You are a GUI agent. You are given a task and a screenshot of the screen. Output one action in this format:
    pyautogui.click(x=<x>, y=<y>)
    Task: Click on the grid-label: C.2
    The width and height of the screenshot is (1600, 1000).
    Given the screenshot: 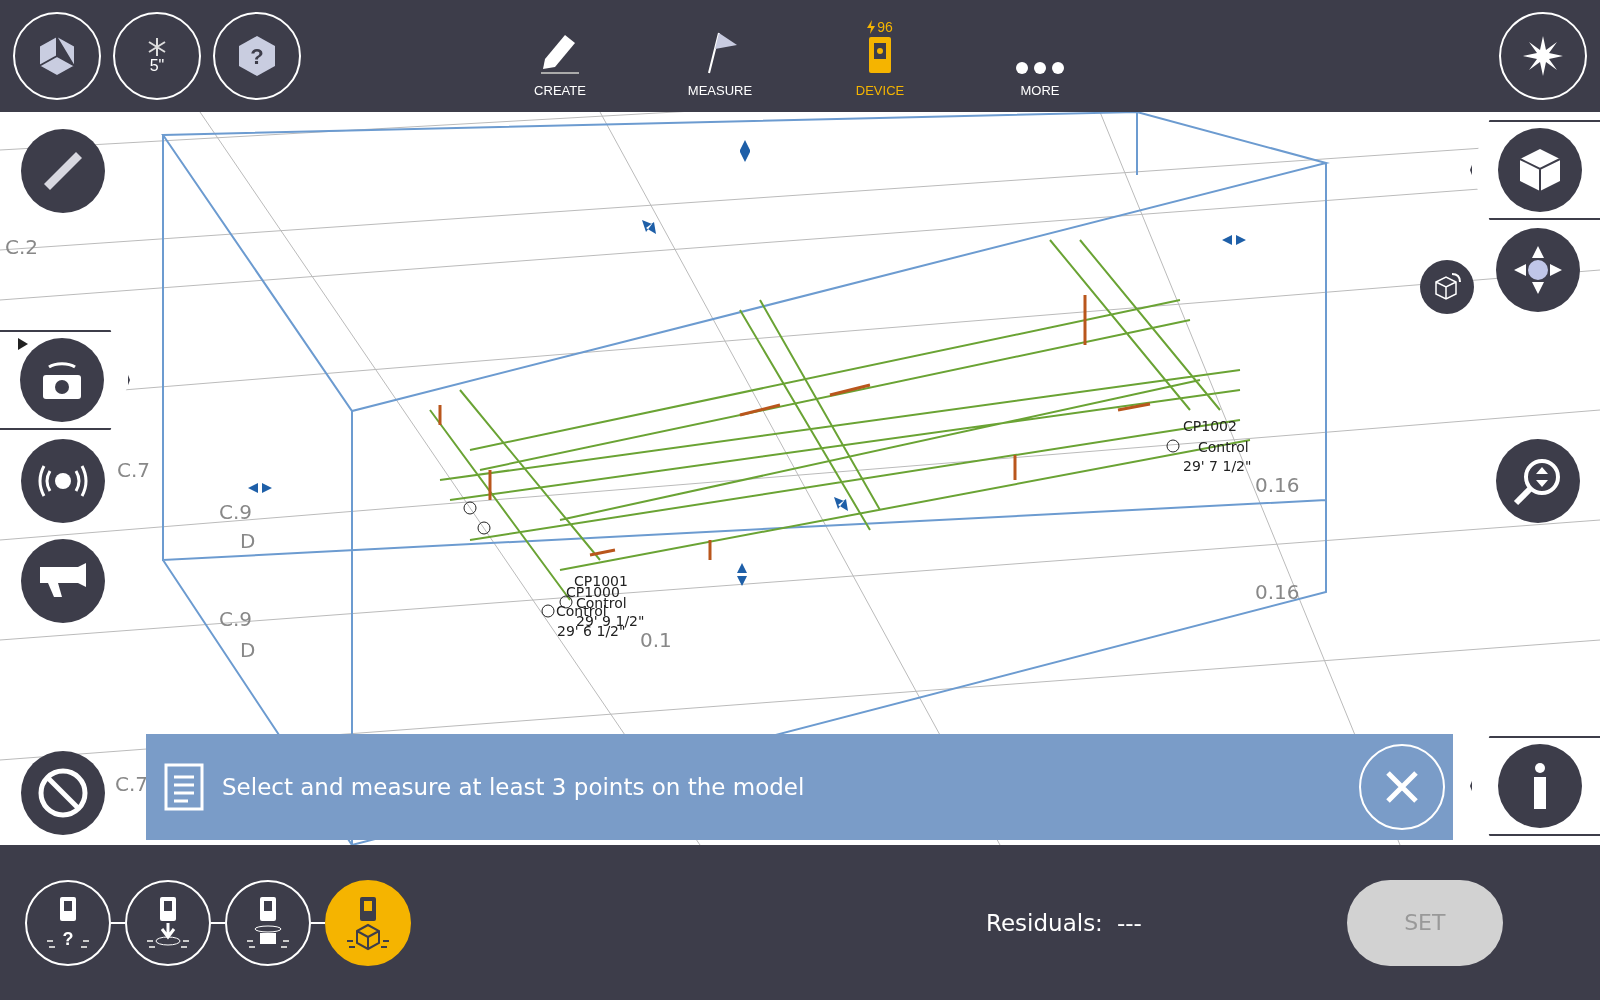 What is the action you would take?
    pyautogui.click(x=22, y=247)
    